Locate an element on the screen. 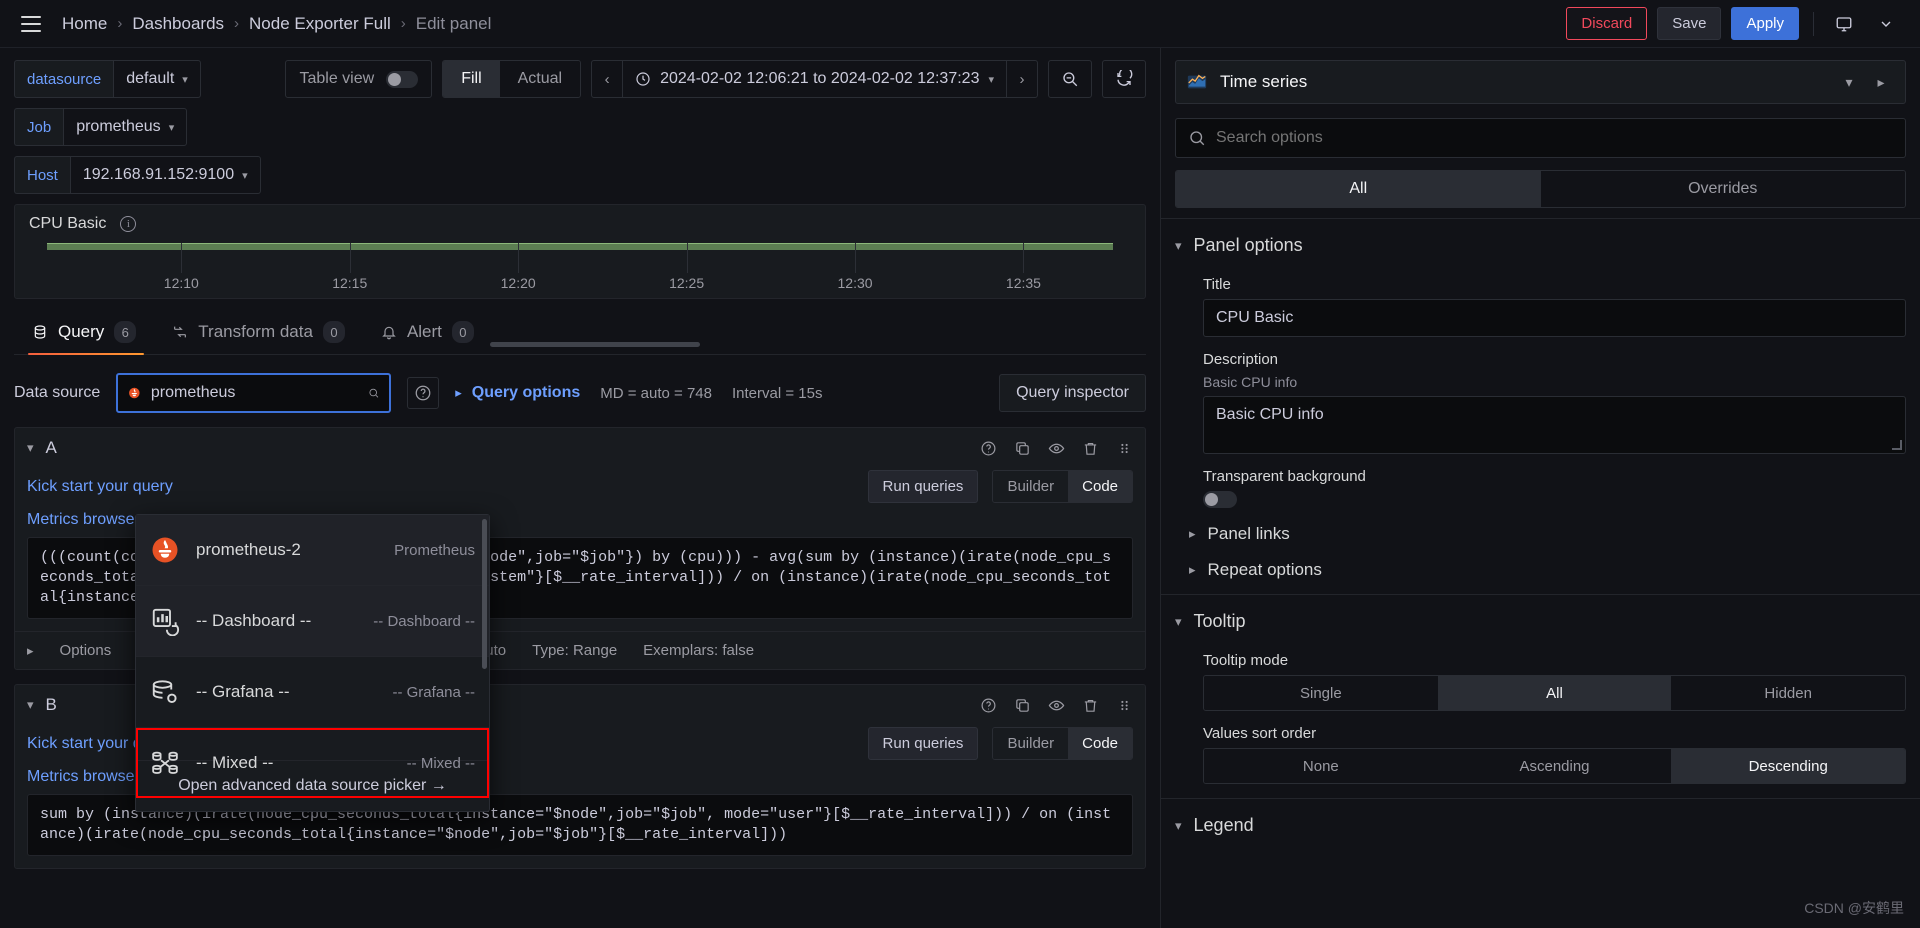 This screenshot has height=928, width=1920. tab-all-options: All is located at coordinates (1358, 189).